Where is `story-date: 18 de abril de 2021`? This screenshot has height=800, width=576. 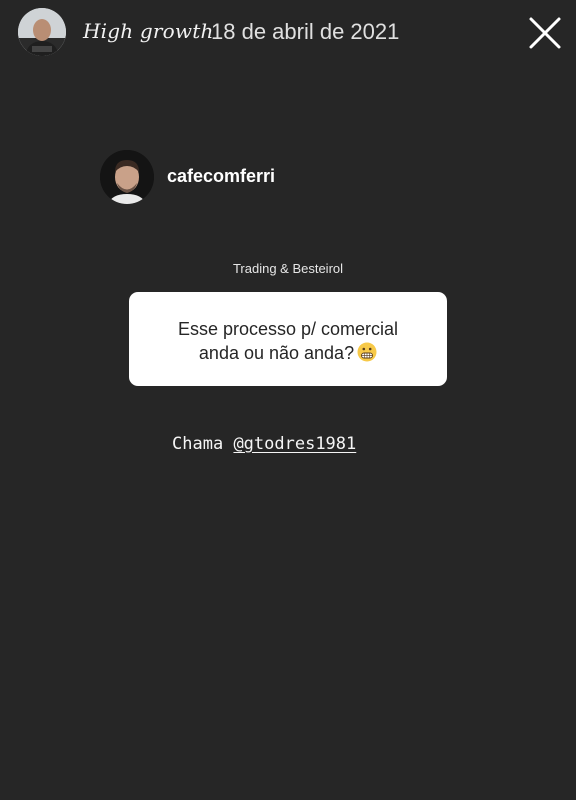
story-date: 18 de abril de 2021 is located at coordinates (305, 31).